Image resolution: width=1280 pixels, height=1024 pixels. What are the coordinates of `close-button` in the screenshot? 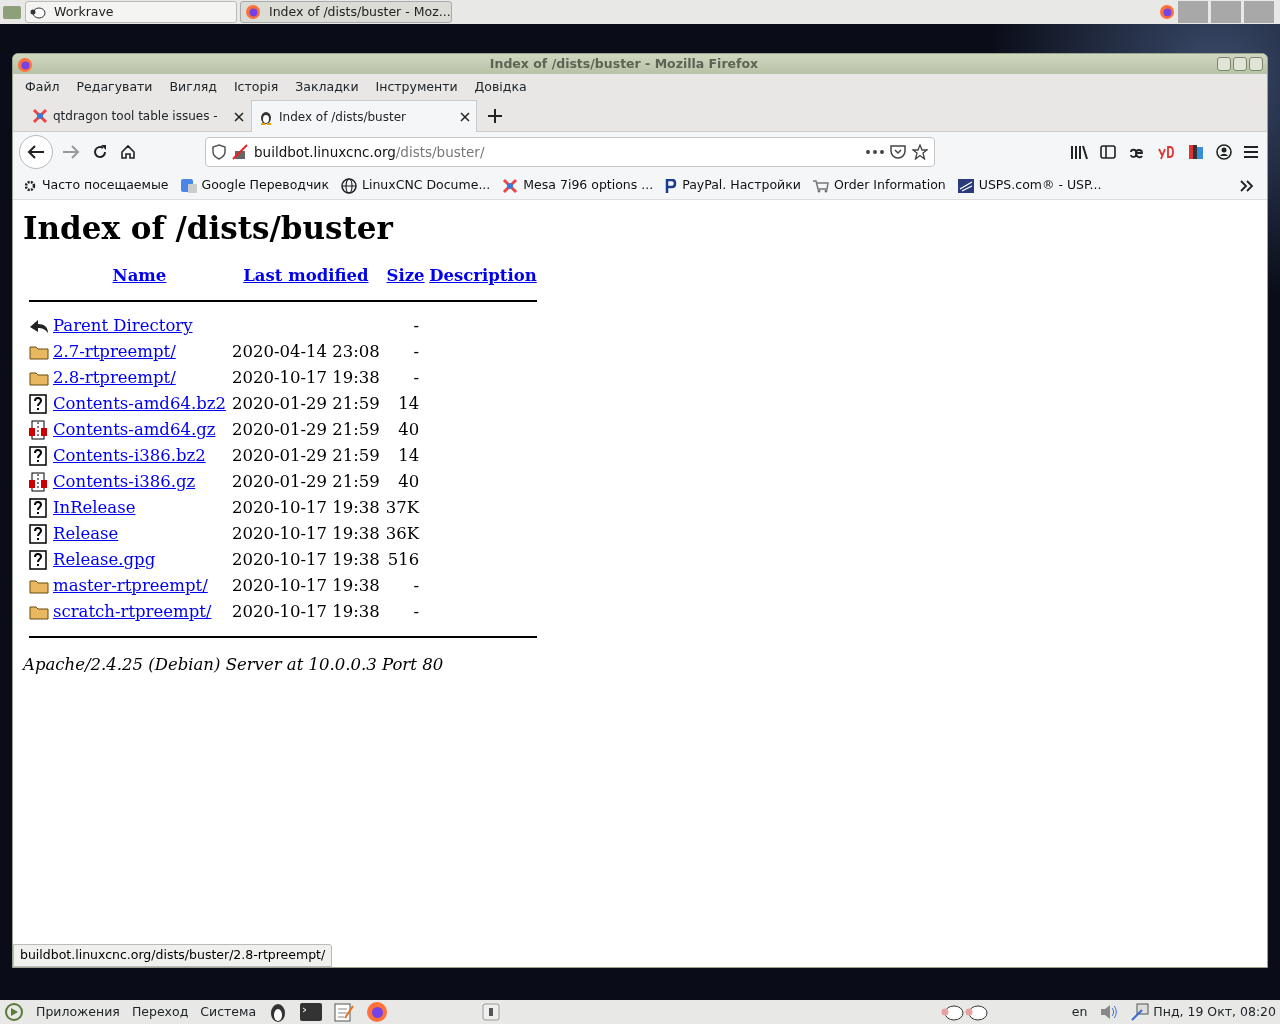 It's located at (1256, 64).